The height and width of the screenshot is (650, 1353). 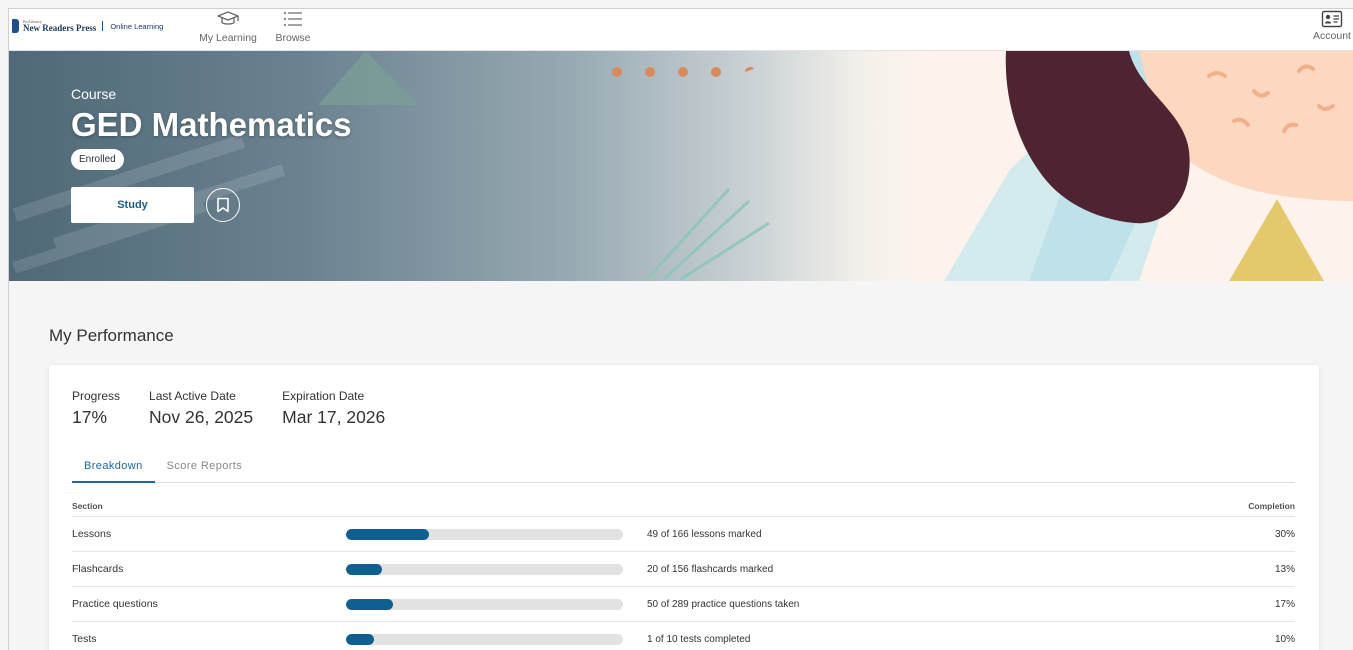 What do you see at coordinates (111, 335) in the screenshot?
I see `performance-heading: My Performance` at bounding box center [111, 335].